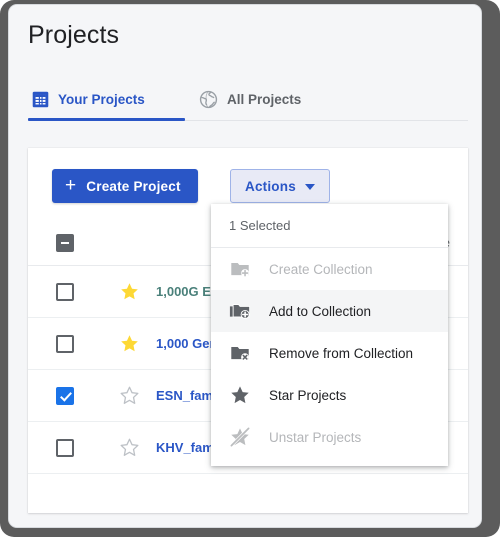 The image size is (500, 537). I want to click on globe-icon, so click(208, 99).